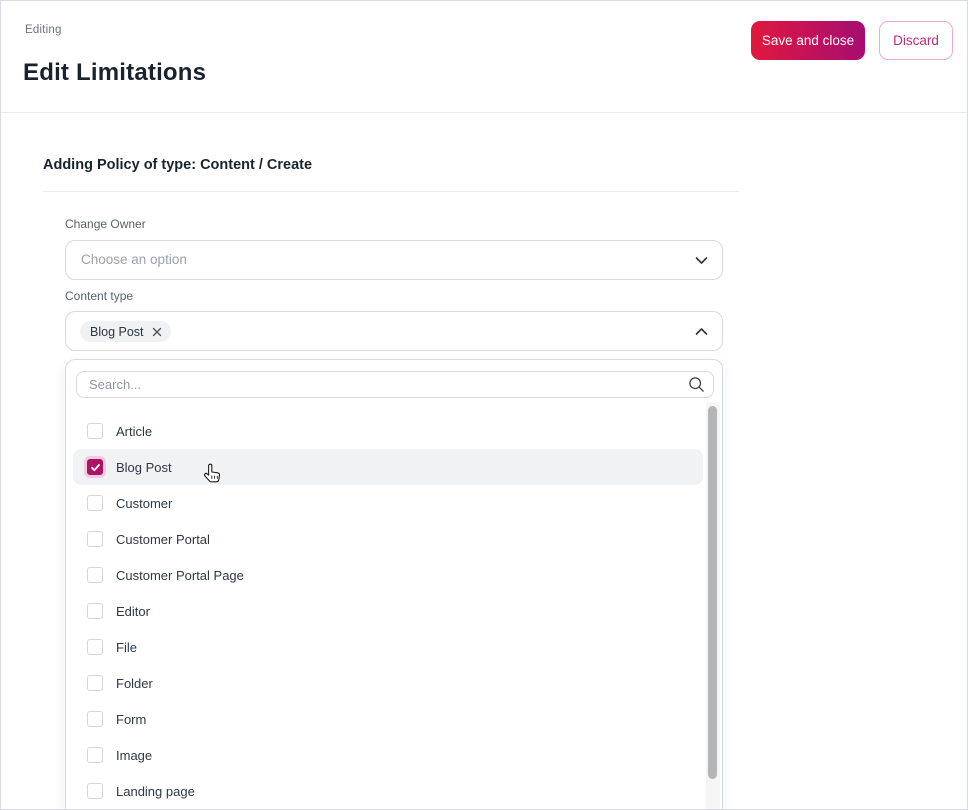 The image size is (968, 810). I want to click on discard-button: Discard, so click(916, 40).